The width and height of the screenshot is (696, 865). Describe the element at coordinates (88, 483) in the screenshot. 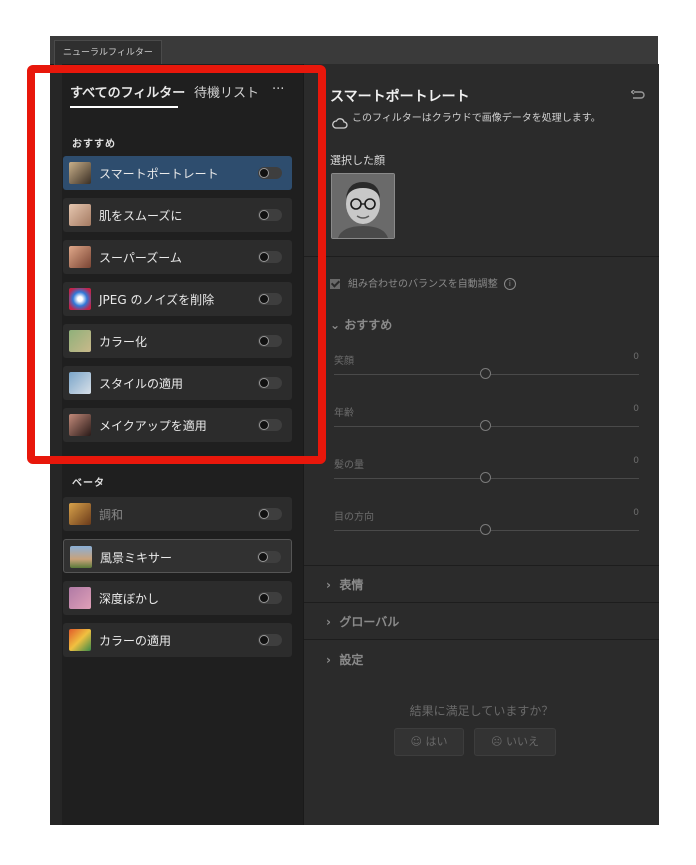

I see `beta-section-label: ベータ` at that location.